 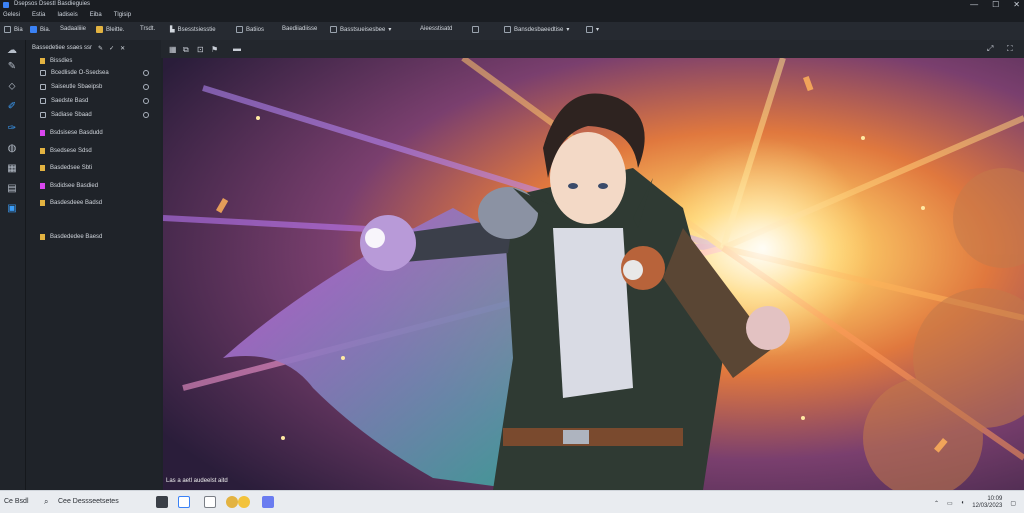 What do you see at coordinates (186, 50) in the screenshot?
I see `layout-icon: ⧉` at bounding box center [186, 50].